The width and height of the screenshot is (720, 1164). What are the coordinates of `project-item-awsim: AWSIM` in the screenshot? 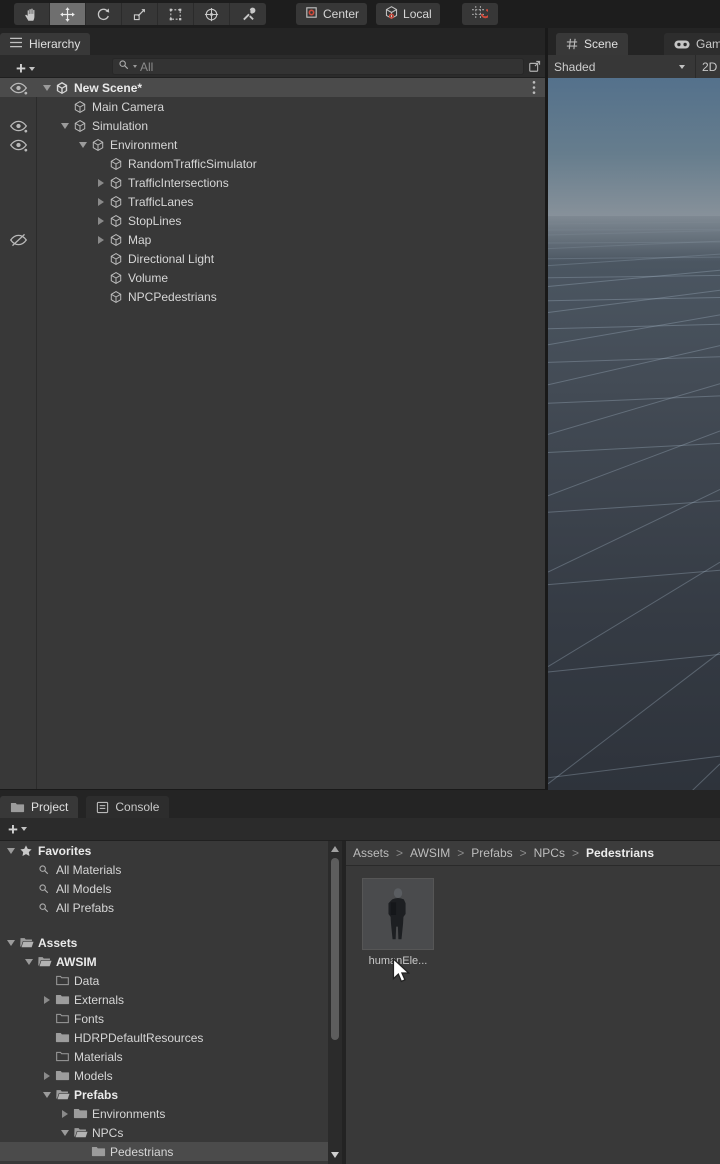 It's located at (164, 961).